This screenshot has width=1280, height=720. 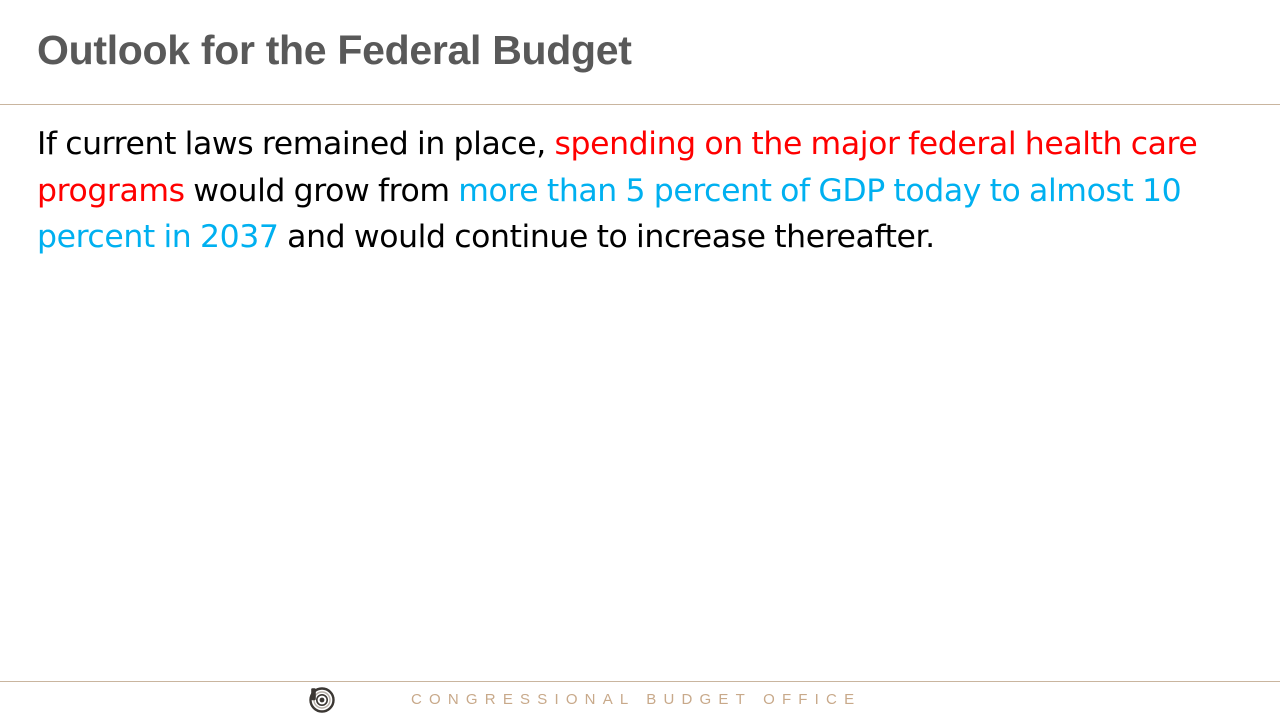 What do you see at coordinates (636, 699) in the screenshot?
I see `footer-agency-name: CONGRESSIONAL BUDGET OFFICE` at bounding box center [636, 699].